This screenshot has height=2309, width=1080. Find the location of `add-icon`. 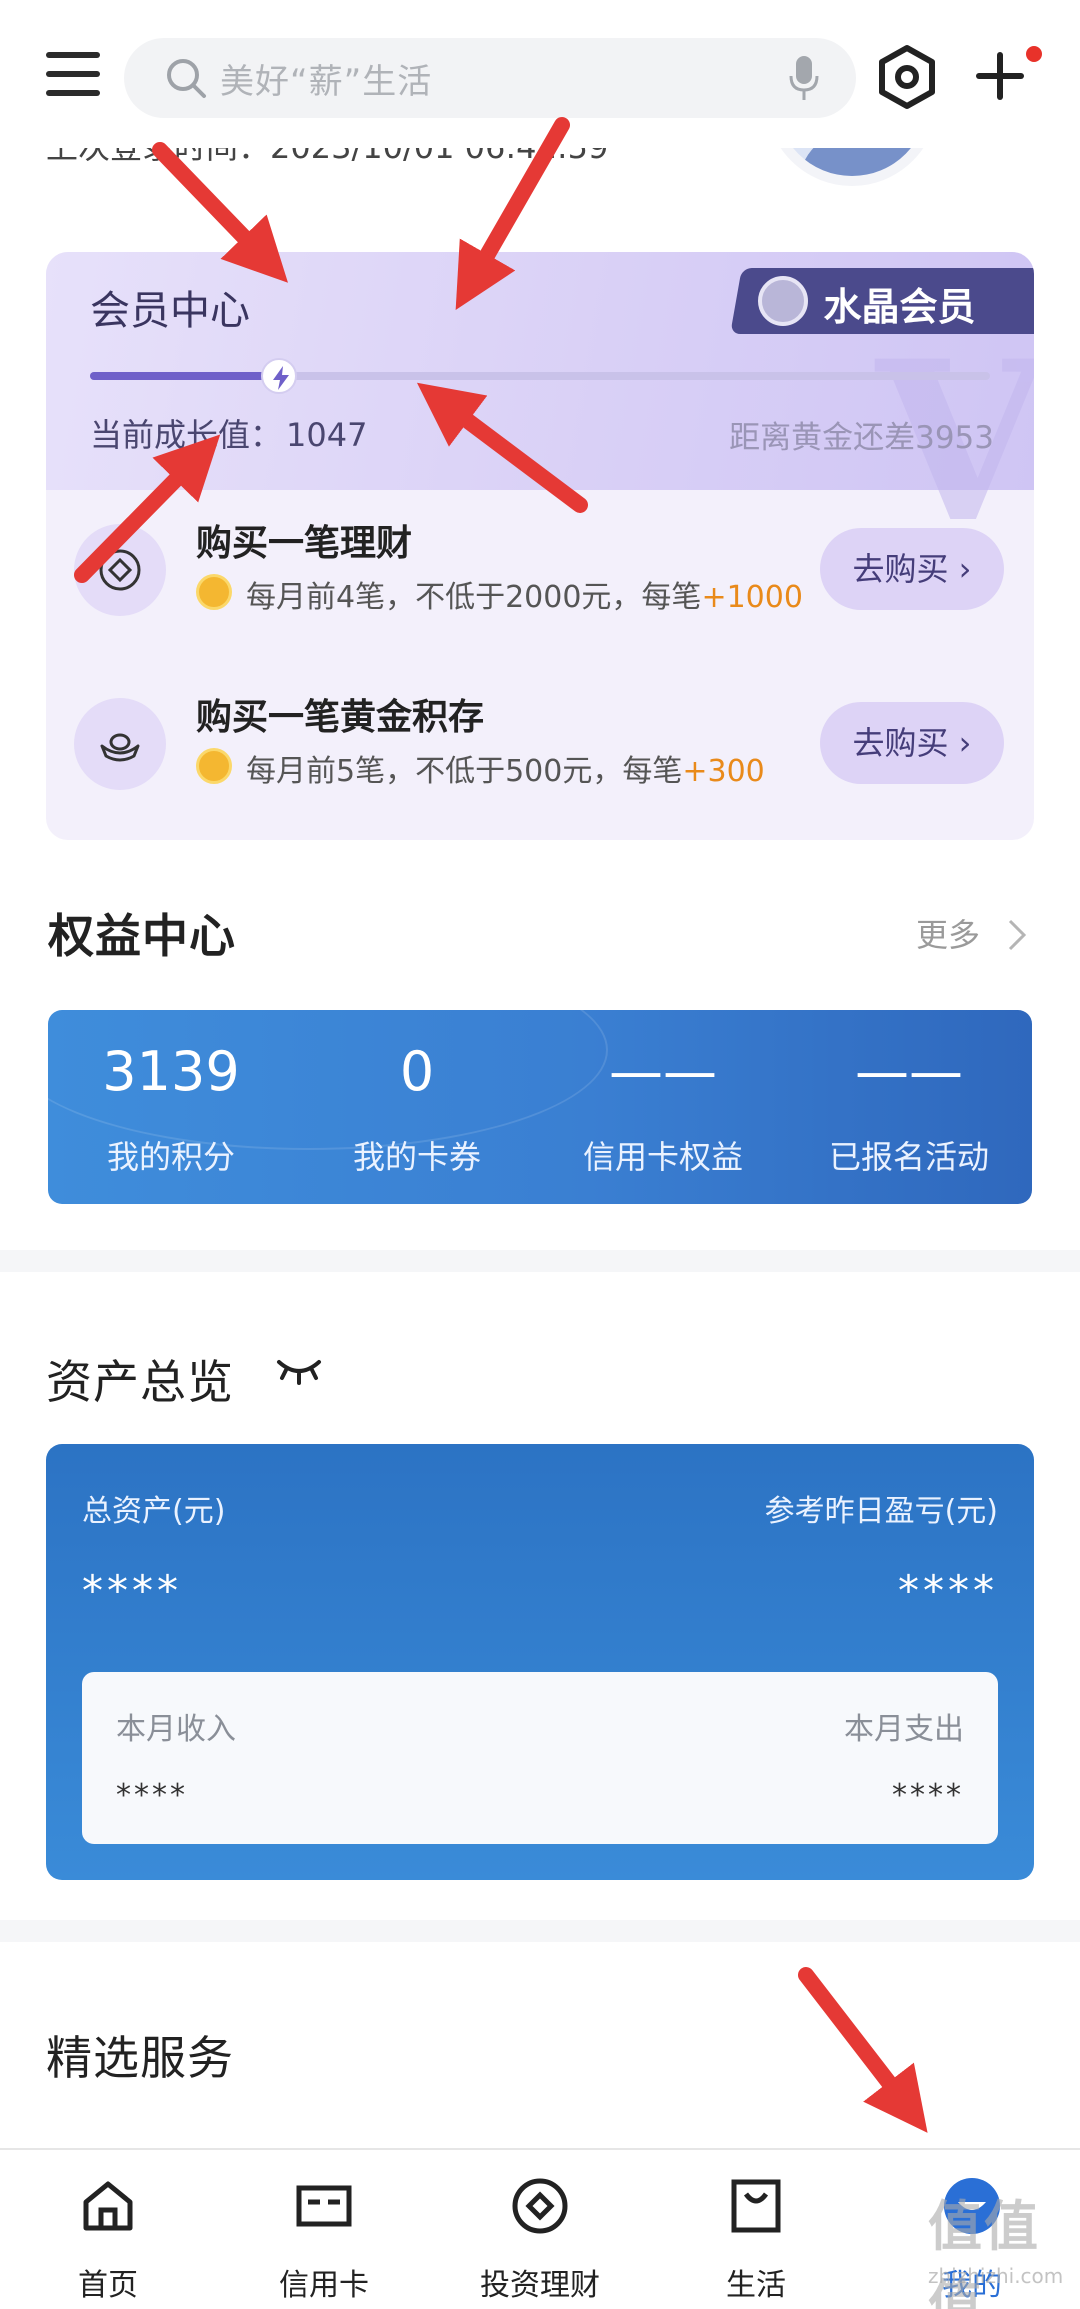

add-icon is located at coordinates (1000, 76).